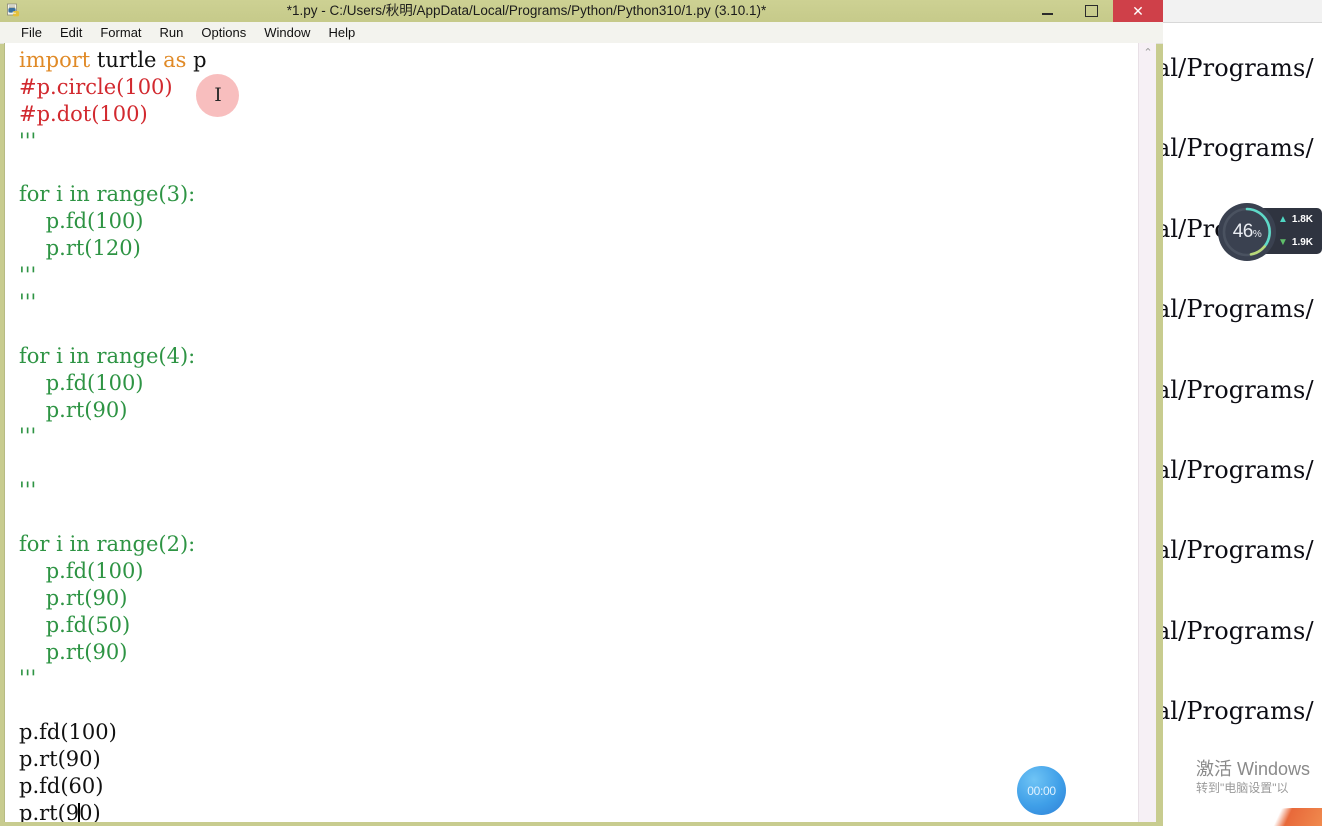 The image size is (1322, 826). What do you see at coordinates (90, 811) in the screenshot?
I see `code-token: 0)` at bounding box center [90, 811].